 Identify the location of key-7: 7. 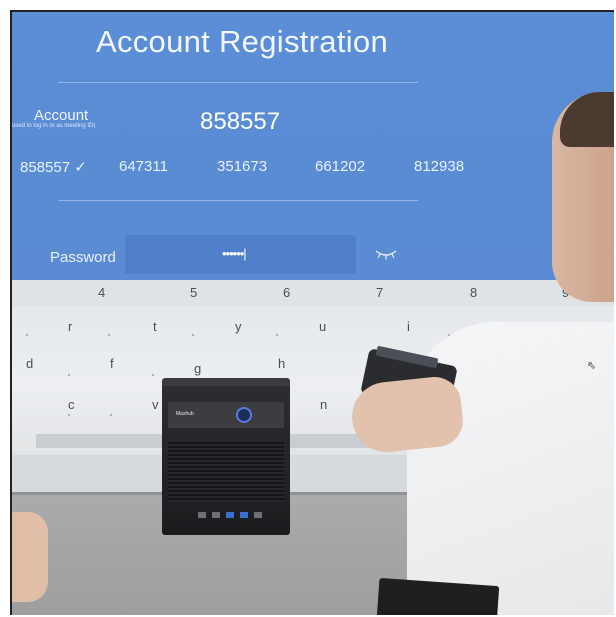
(379, 292).